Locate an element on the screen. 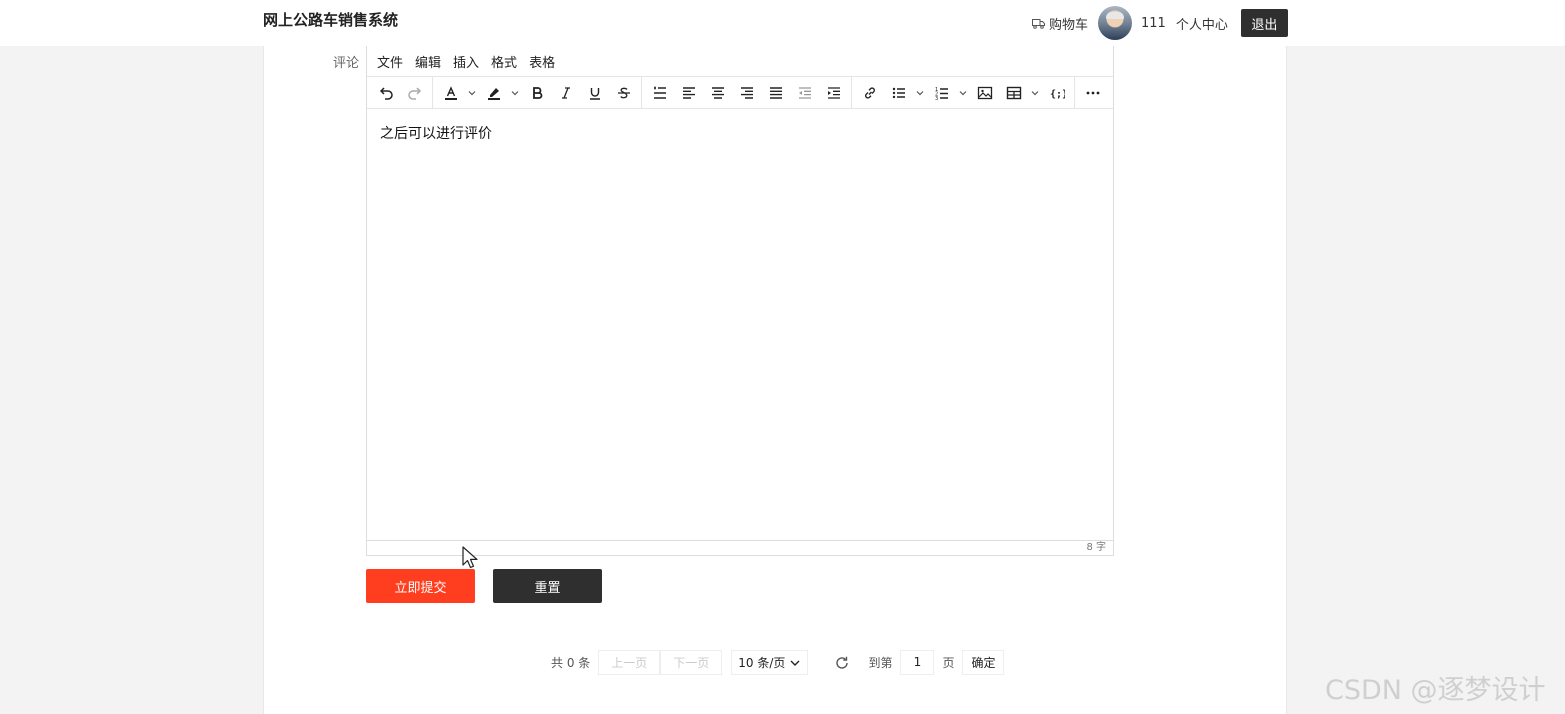 The height and width of the screenshot is (714, 1565). align-left-icon is located at coordinates (688, 92).